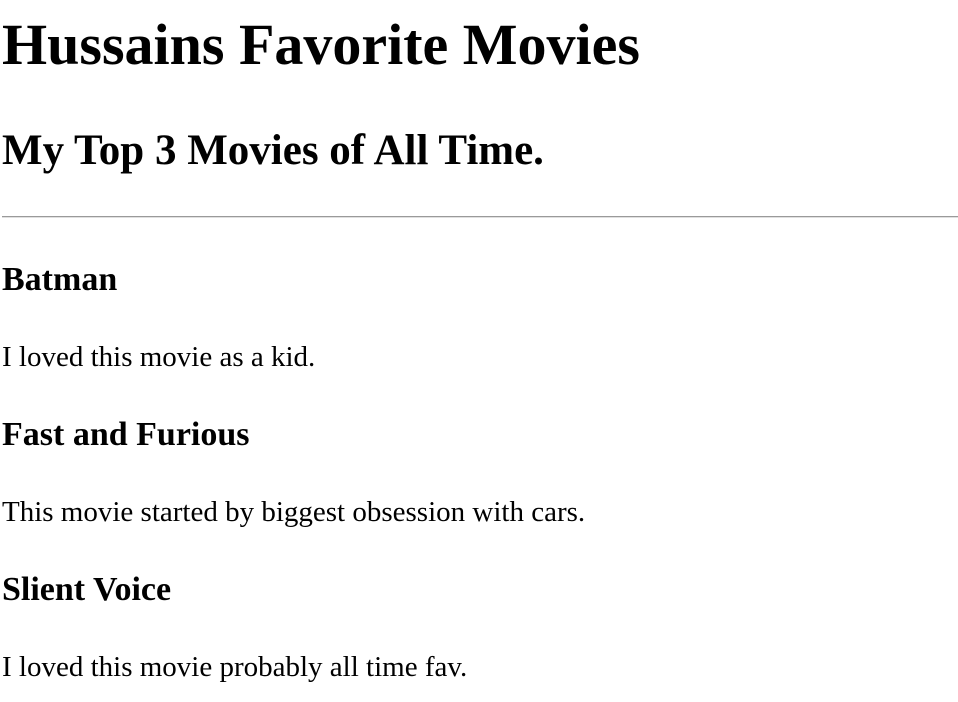 The height and width of the screenshot is (702, 958). What do you see at coordinates (126, 434) in the screenshot?
I see `movie-title: Fast and Furious` at bounding box center [126, 434].